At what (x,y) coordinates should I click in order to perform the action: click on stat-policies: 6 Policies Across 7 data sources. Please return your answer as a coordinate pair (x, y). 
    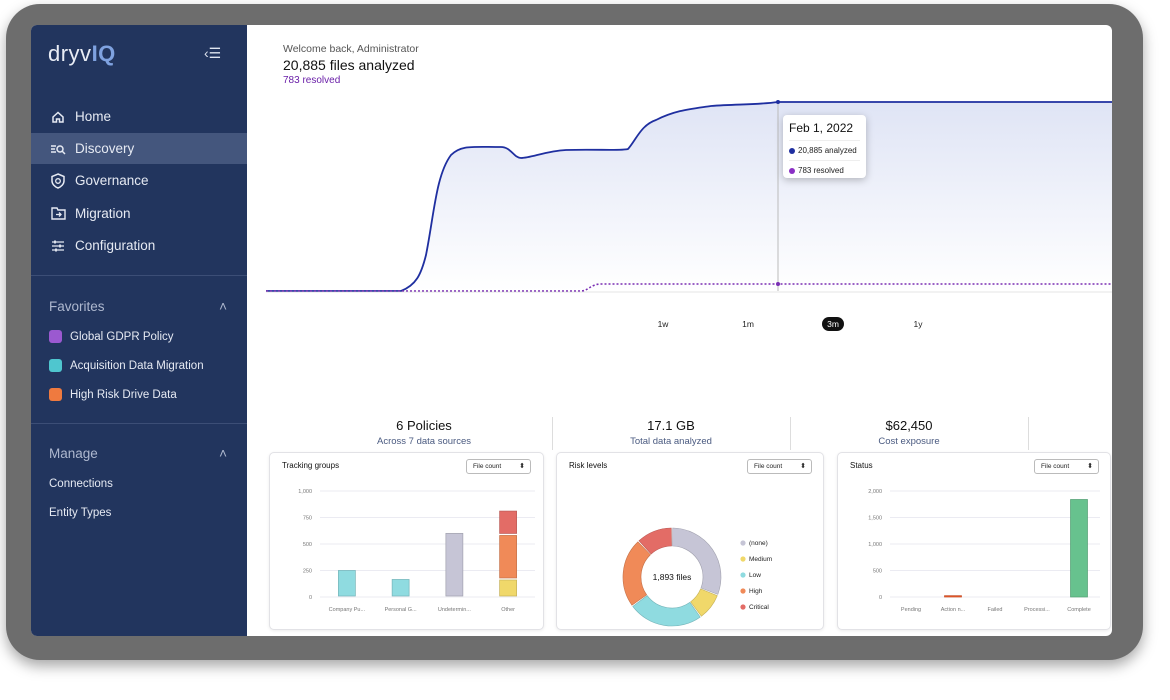
    Looking at the image, I should click on (424, 432).